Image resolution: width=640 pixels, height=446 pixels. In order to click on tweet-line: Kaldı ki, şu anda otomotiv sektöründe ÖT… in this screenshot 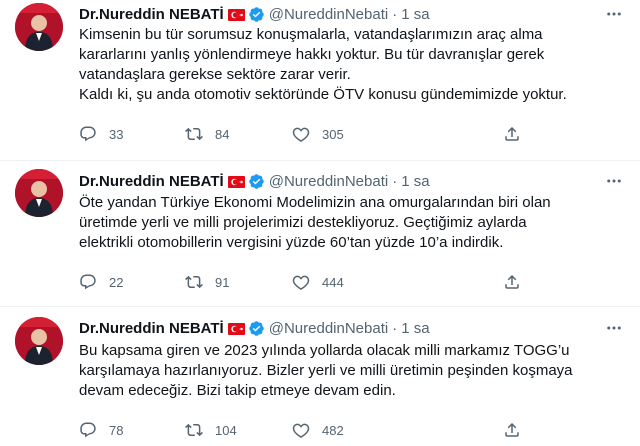, I will do `click(323, 94)`.